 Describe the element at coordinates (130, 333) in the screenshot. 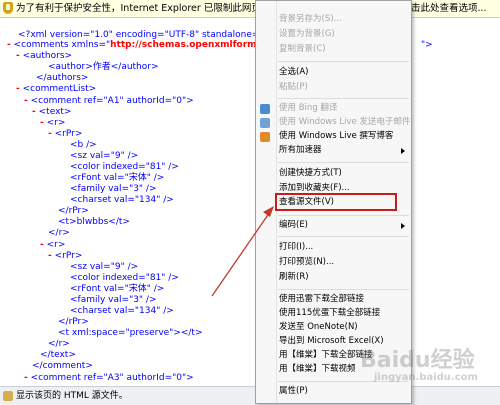

I see `t-preserve: <t xml:space="preserve"></t>` at that location.